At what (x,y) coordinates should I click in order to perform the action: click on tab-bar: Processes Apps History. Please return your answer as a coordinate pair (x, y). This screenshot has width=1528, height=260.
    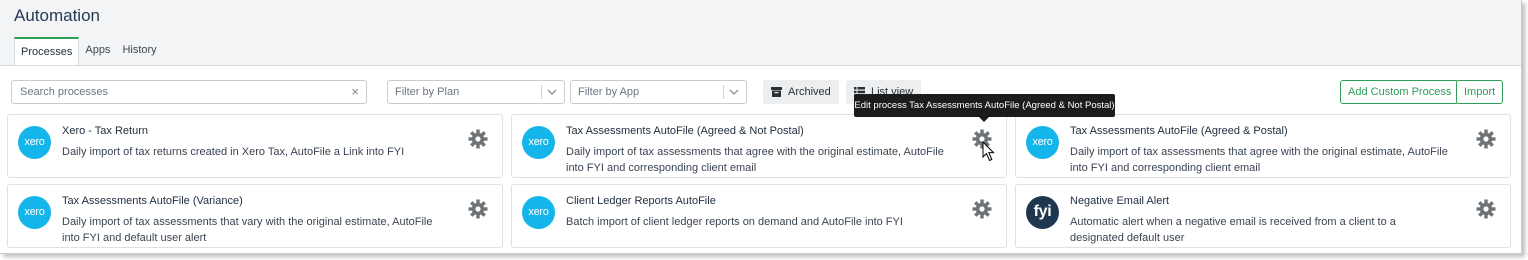
    Looking at the image, I should click on (88, 51).